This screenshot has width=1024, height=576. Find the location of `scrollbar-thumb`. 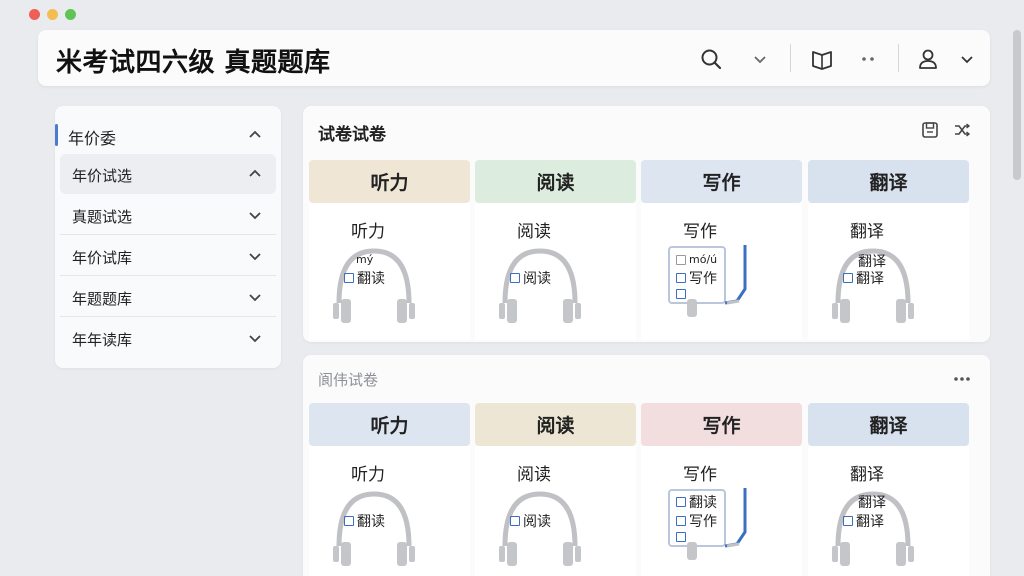

scrollbar-thumb is located at coordinates (1017, 105).